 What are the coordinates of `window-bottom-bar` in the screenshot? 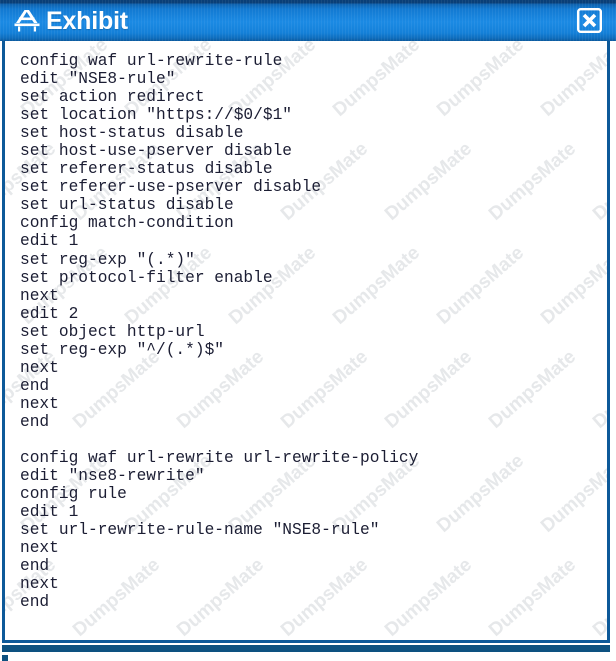 It's located at (306, 648).